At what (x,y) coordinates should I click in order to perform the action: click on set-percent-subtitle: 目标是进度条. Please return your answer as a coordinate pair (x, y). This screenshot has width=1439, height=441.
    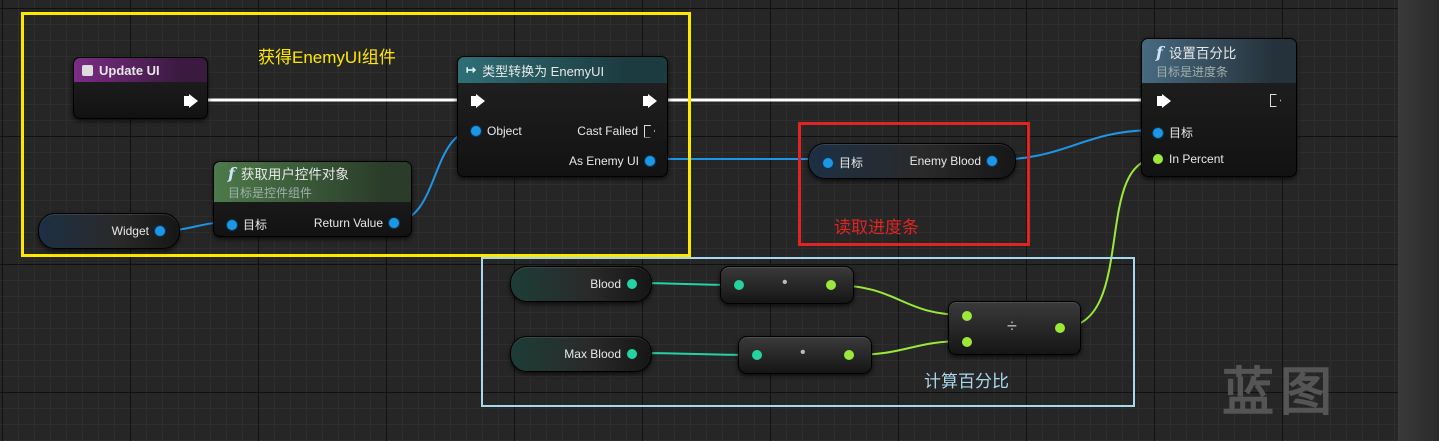
    Looking at the image, I should click on (1192, 72).